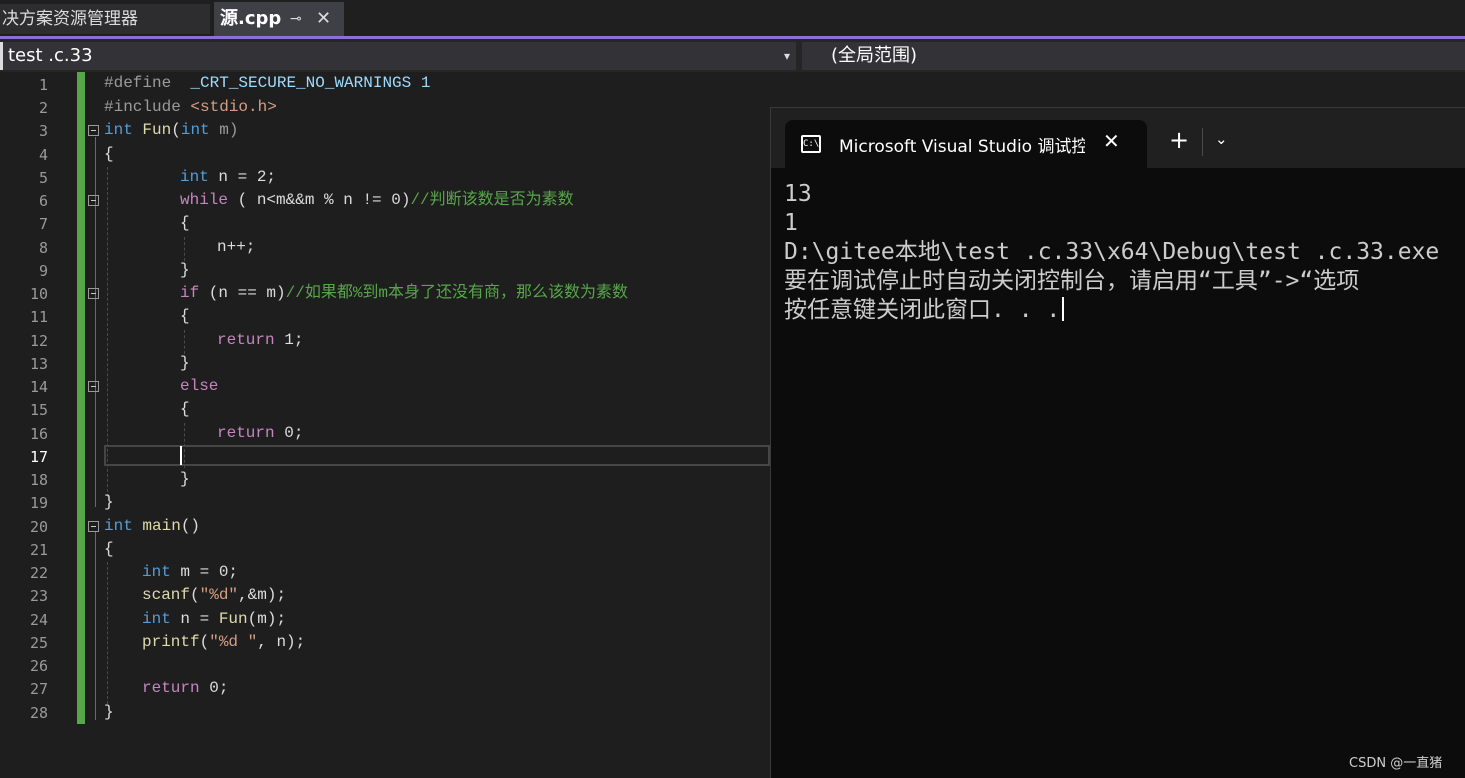  Describe the element at coordinates (296, 19) in the screenshot. I see `pin-tab-icon: ⊸` at that location.